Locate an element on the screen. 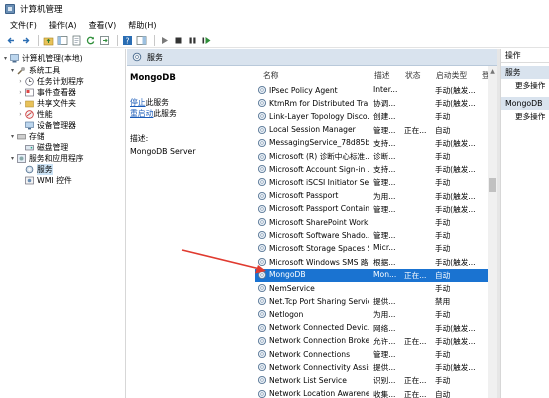 The image size is (549, 398). restart-service-icon is located at coordinates (206, 40).